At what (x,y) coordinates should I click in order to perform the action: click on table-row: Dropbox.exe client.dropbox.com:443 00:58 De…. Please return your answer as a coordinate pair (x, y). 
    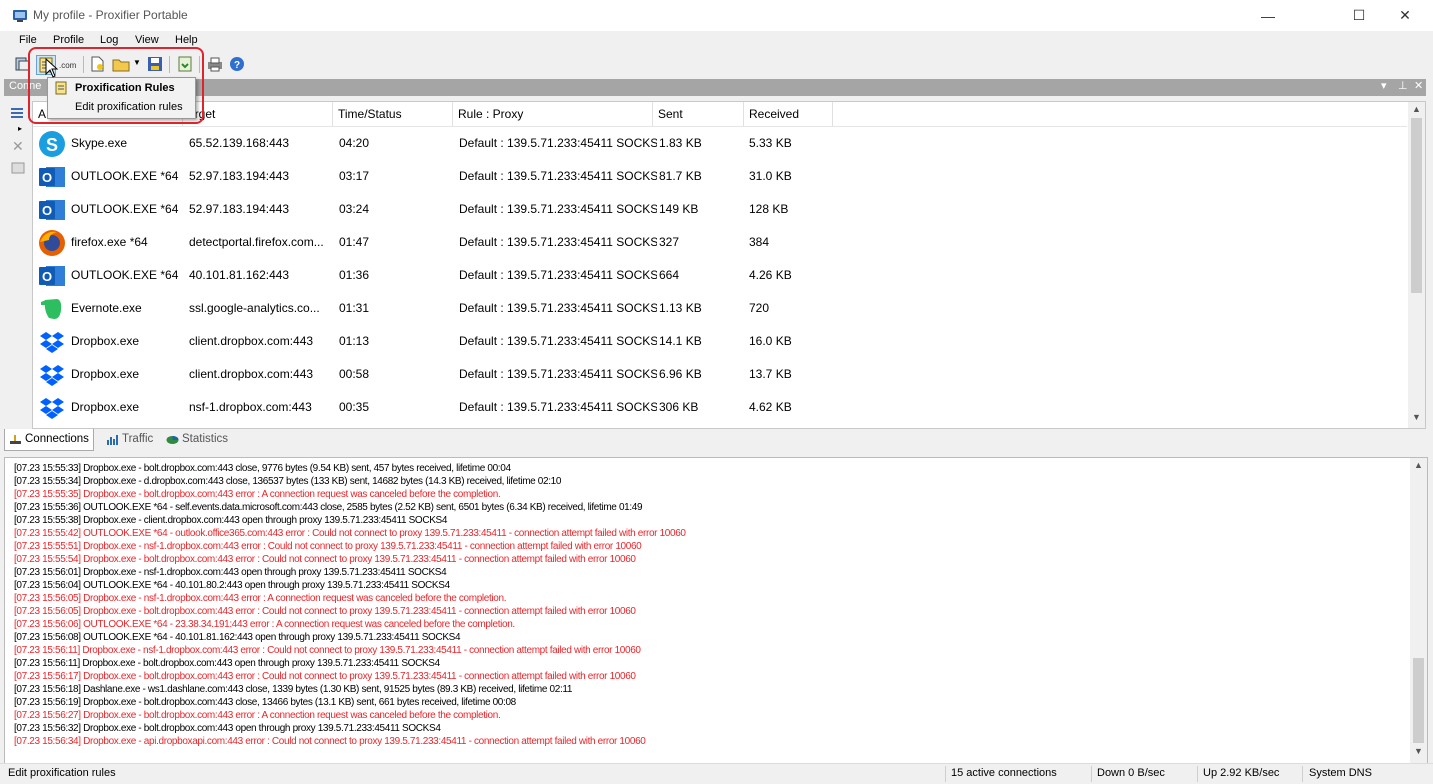
    Looking at the image, I should click on (720, 374).